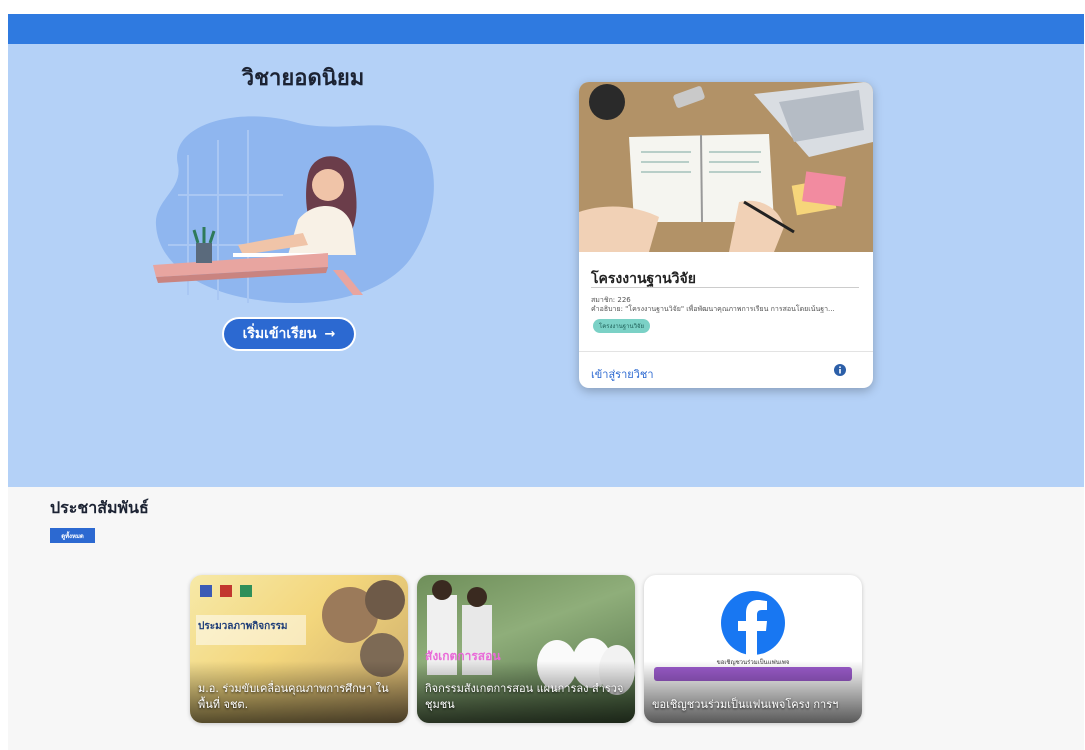 The height and width of the screenshot is (750, 1085). I want to click on top-nav-bar, so click(546, 29).